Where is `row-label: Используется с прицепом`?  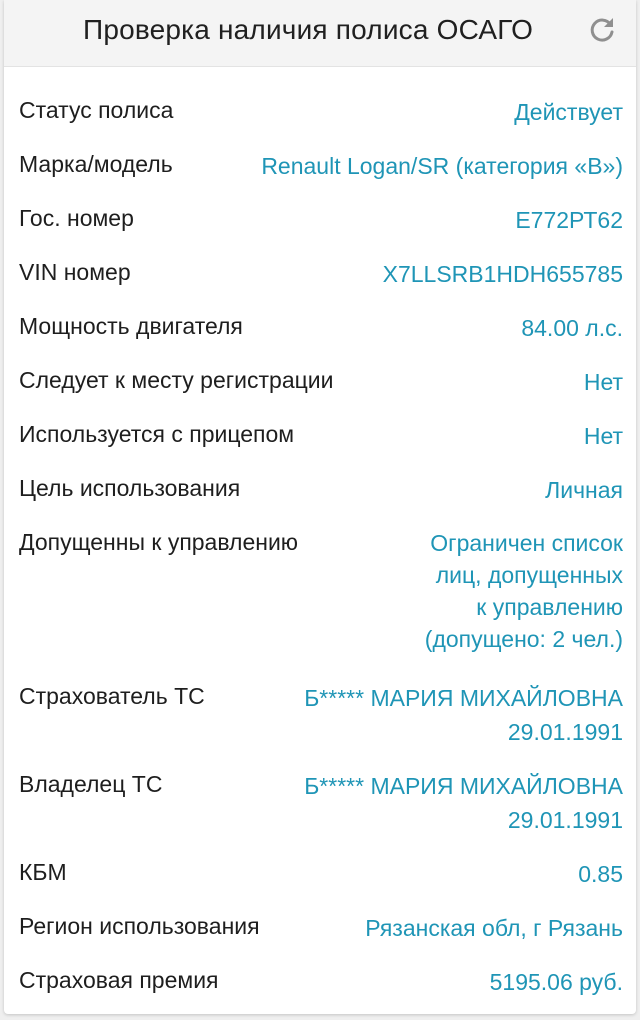
row-label: Используется с прицепом is located at coordinates (157, 434).